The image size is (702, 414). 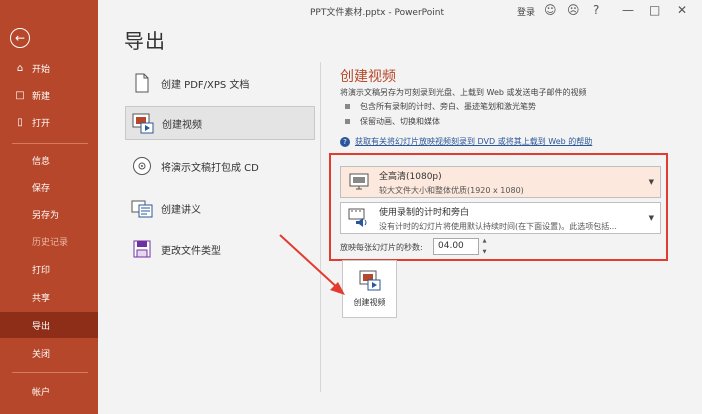 I want to click on nav-label: 帐户, so click(x=41, y=392).